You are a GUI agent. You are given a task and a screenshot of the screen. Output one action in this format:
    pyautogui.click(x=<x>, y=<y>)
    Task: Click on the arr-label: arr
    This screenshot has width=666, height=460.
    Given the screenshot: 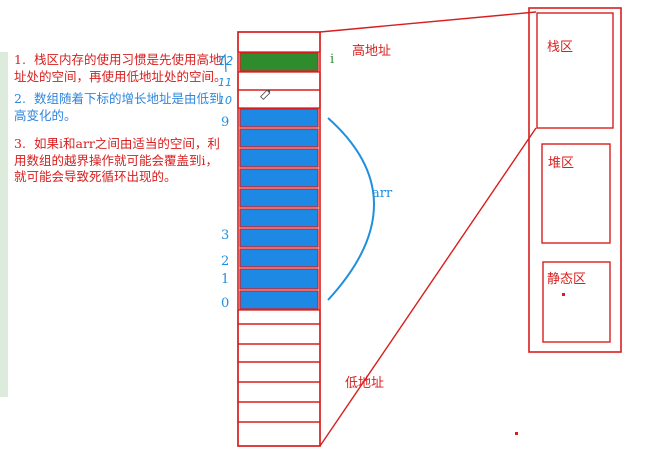 What is the action you would take?
    pyautogui.click(x=382, y=193)
    